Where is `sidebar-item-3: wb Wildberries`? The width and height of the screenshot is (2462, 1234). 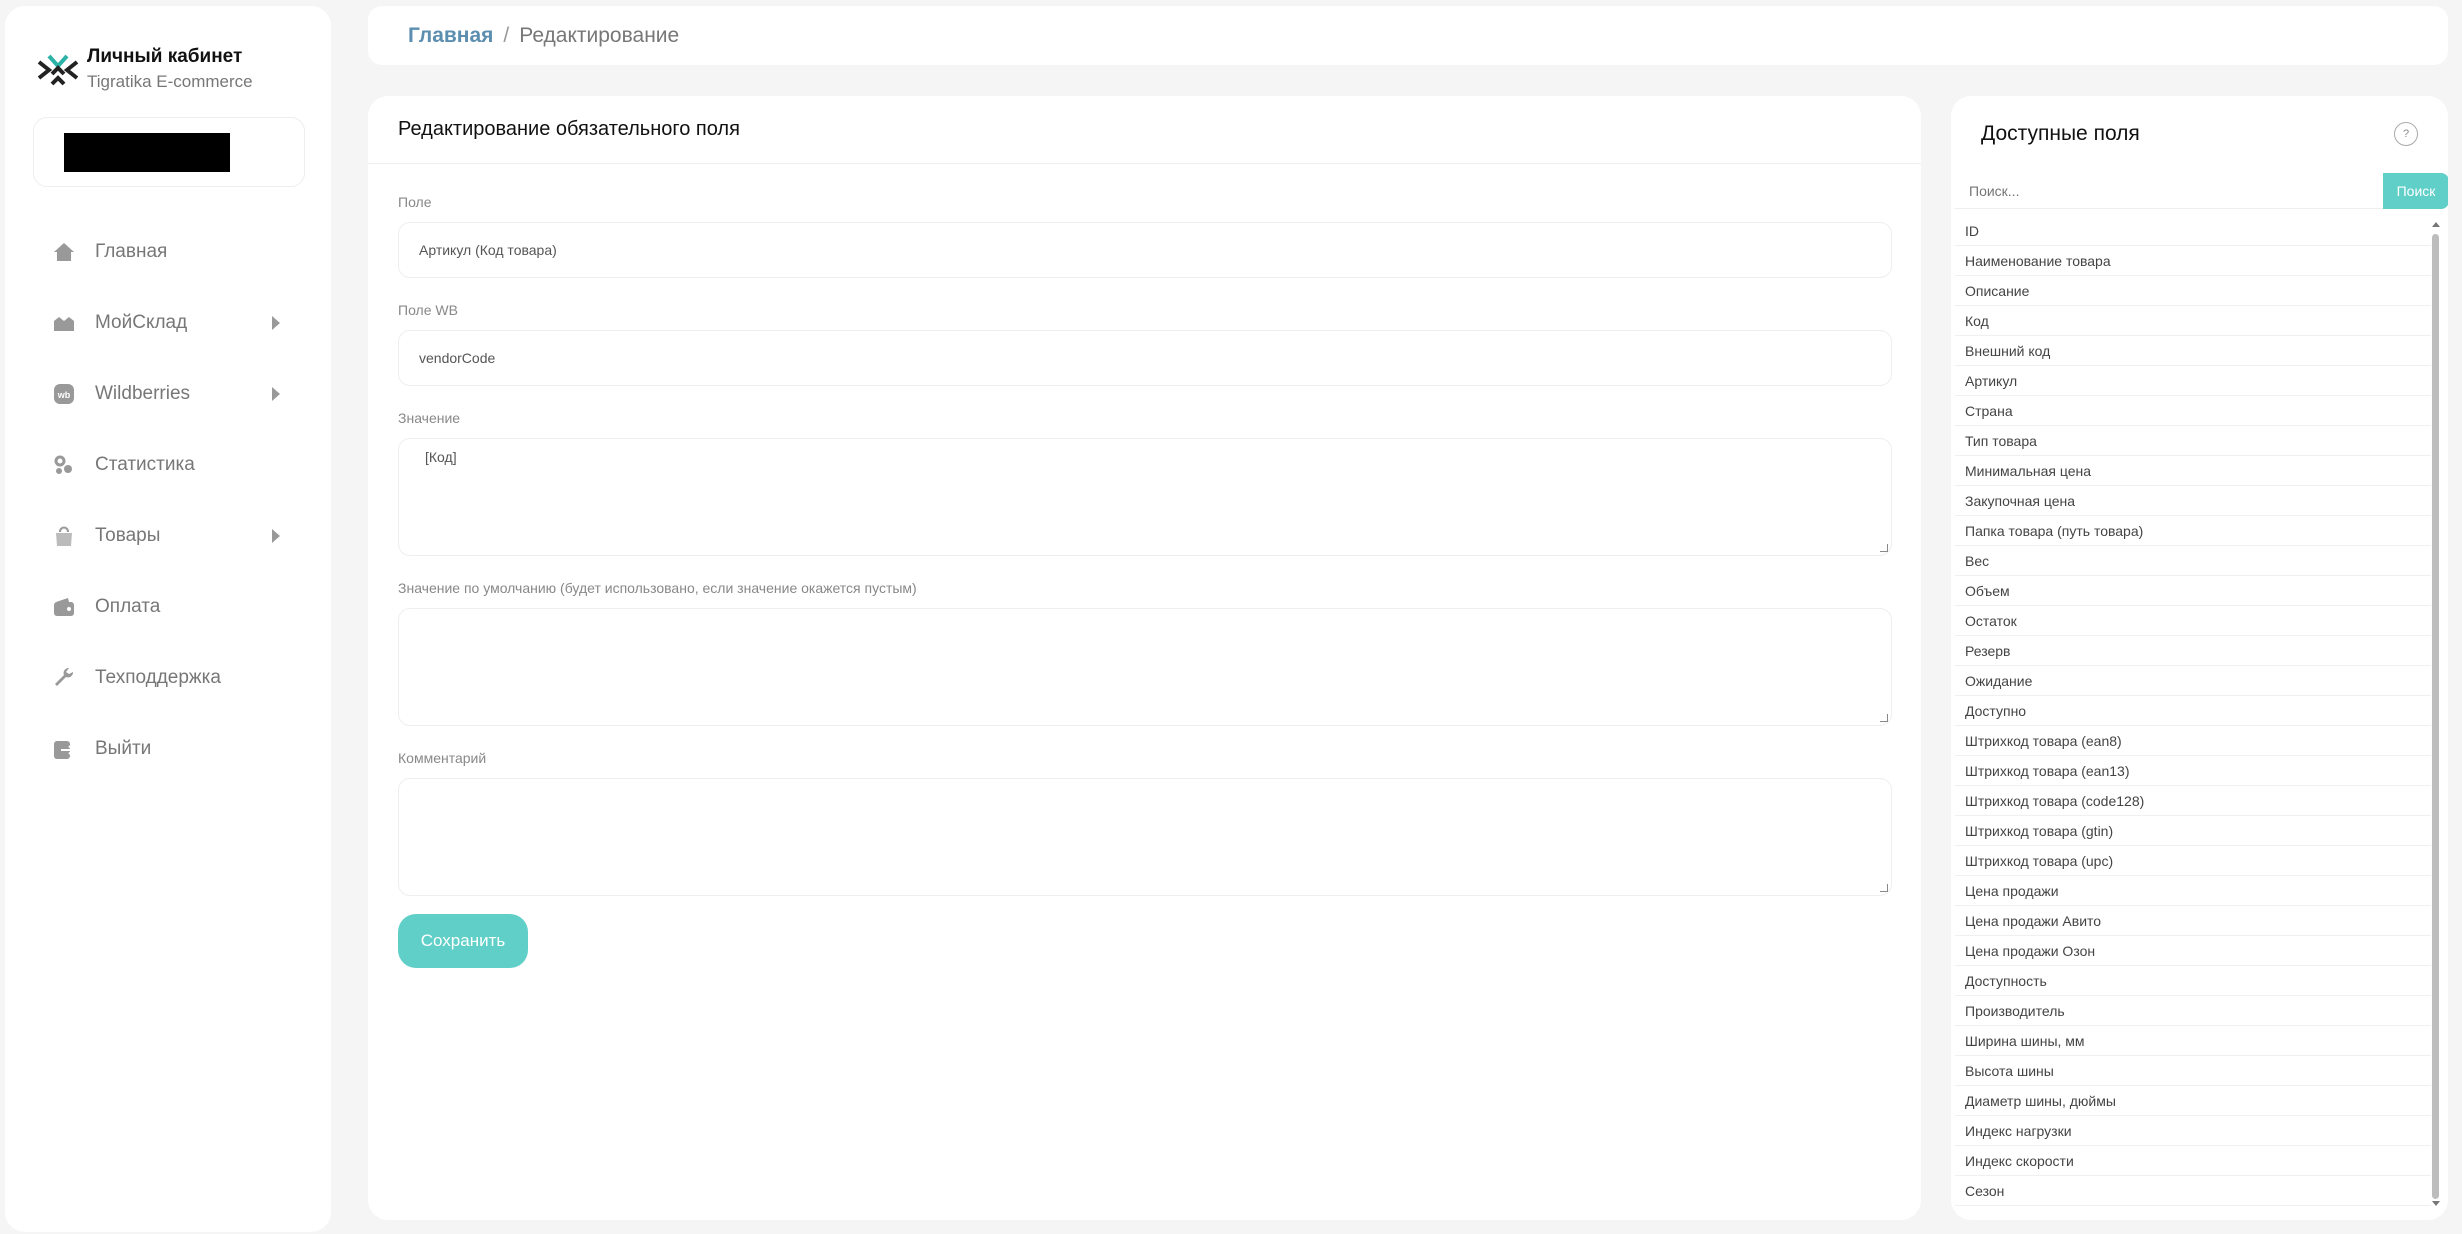 sidebar-item-3: wb Wildberries is located at coordinates (168, 393).